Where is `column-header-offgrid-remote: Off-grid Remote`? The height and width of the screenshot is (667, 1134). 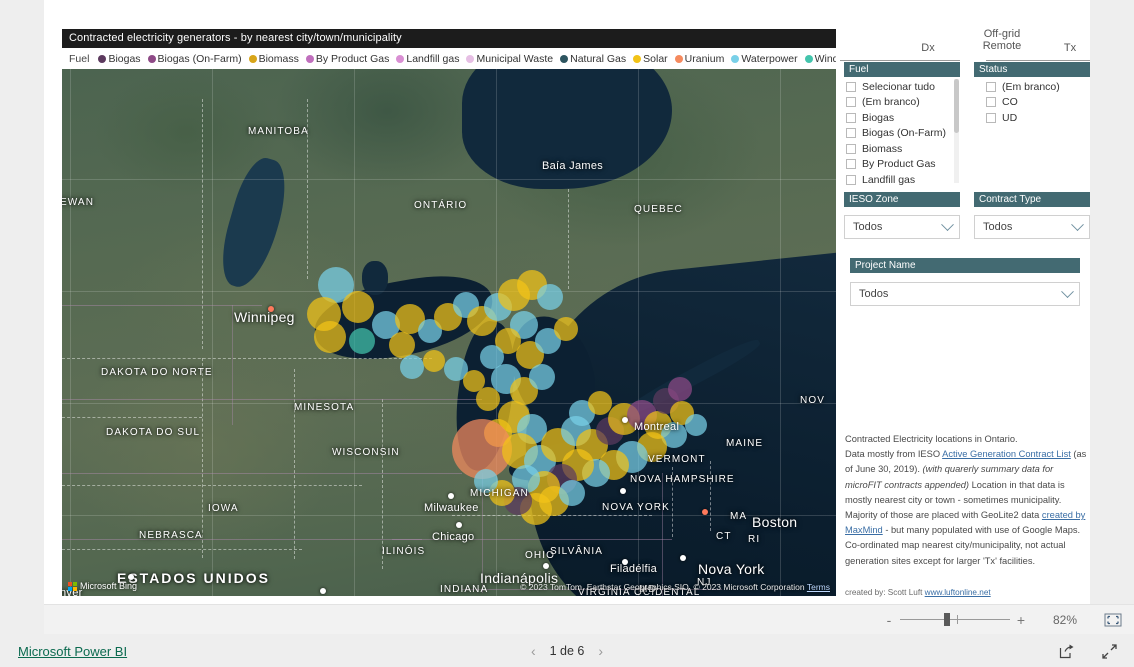
column-header-offgrid-remote: Off-grid Remote is located at coordinates (1002, 40).